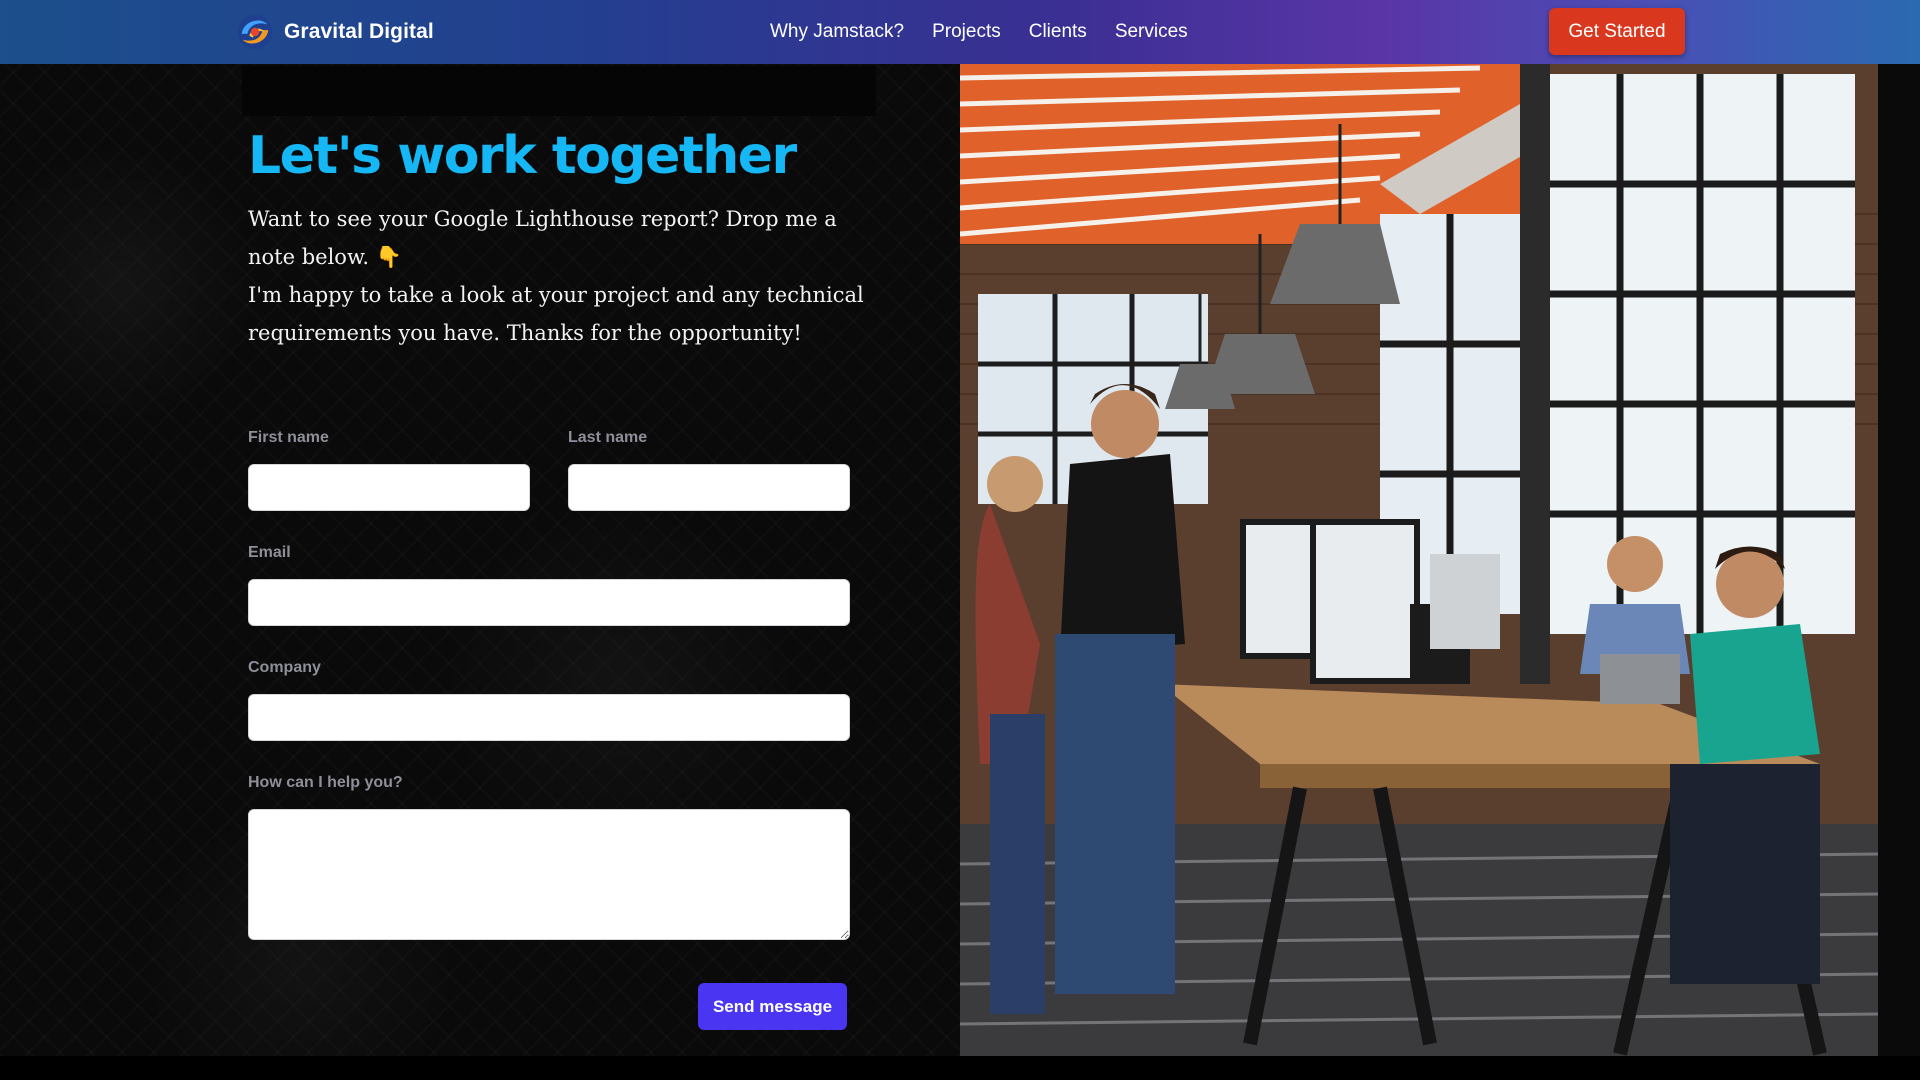 Image resolution: width=1920 pixels, height=1080 pixels. I want to click on message-textarea, so click(549, 874).